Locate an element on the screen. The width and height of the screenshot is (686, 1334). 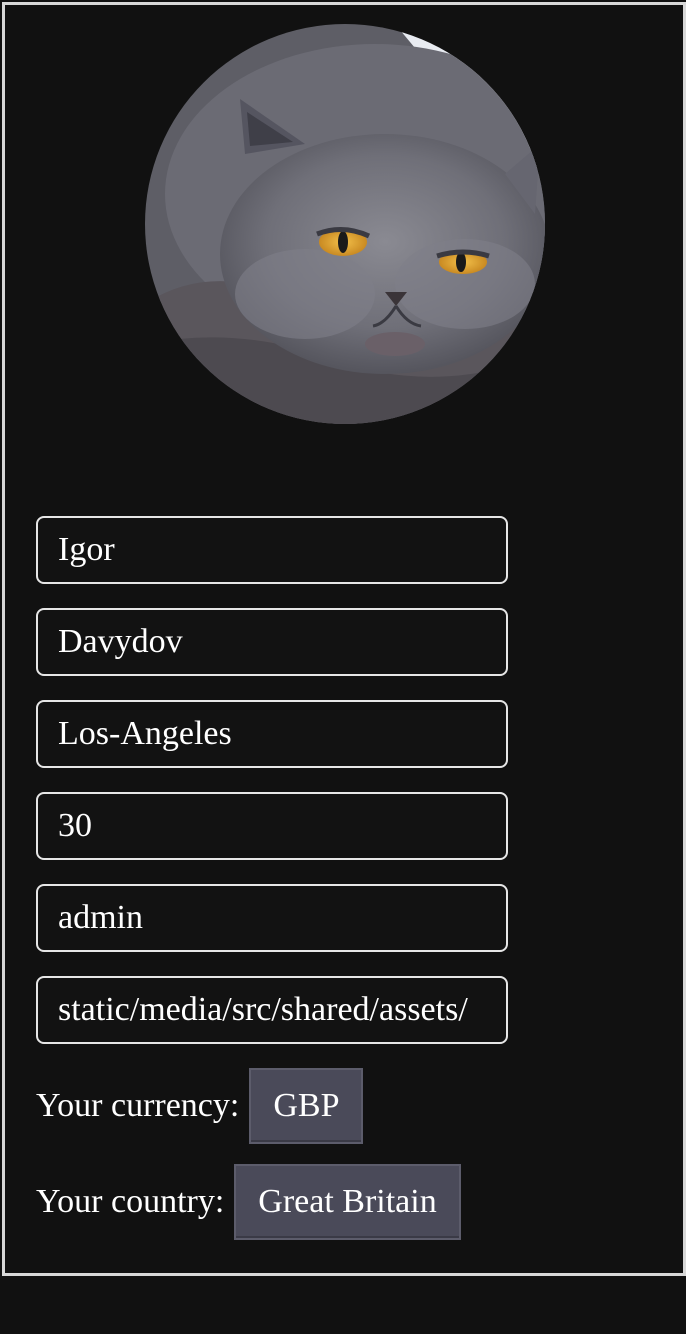
currency-row: Your currency: GBP is located at coordinates (200, 1106).